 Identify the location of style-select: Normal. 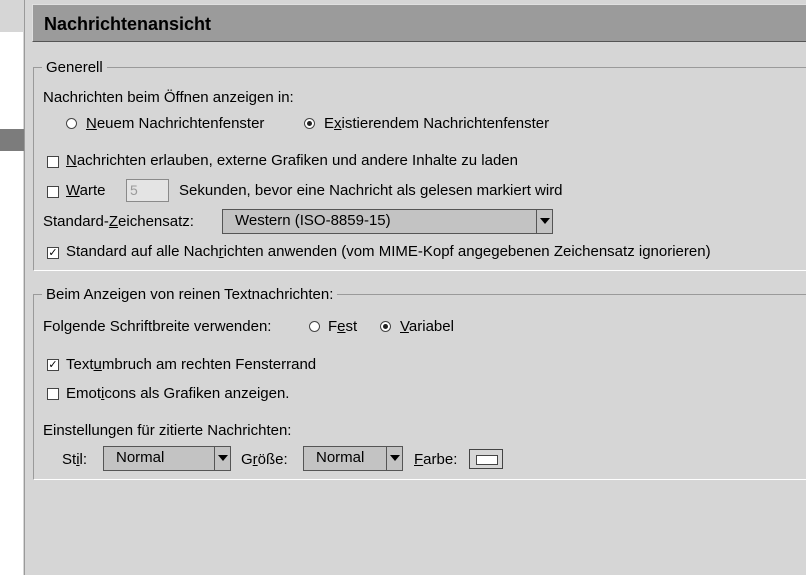
(167, 458).